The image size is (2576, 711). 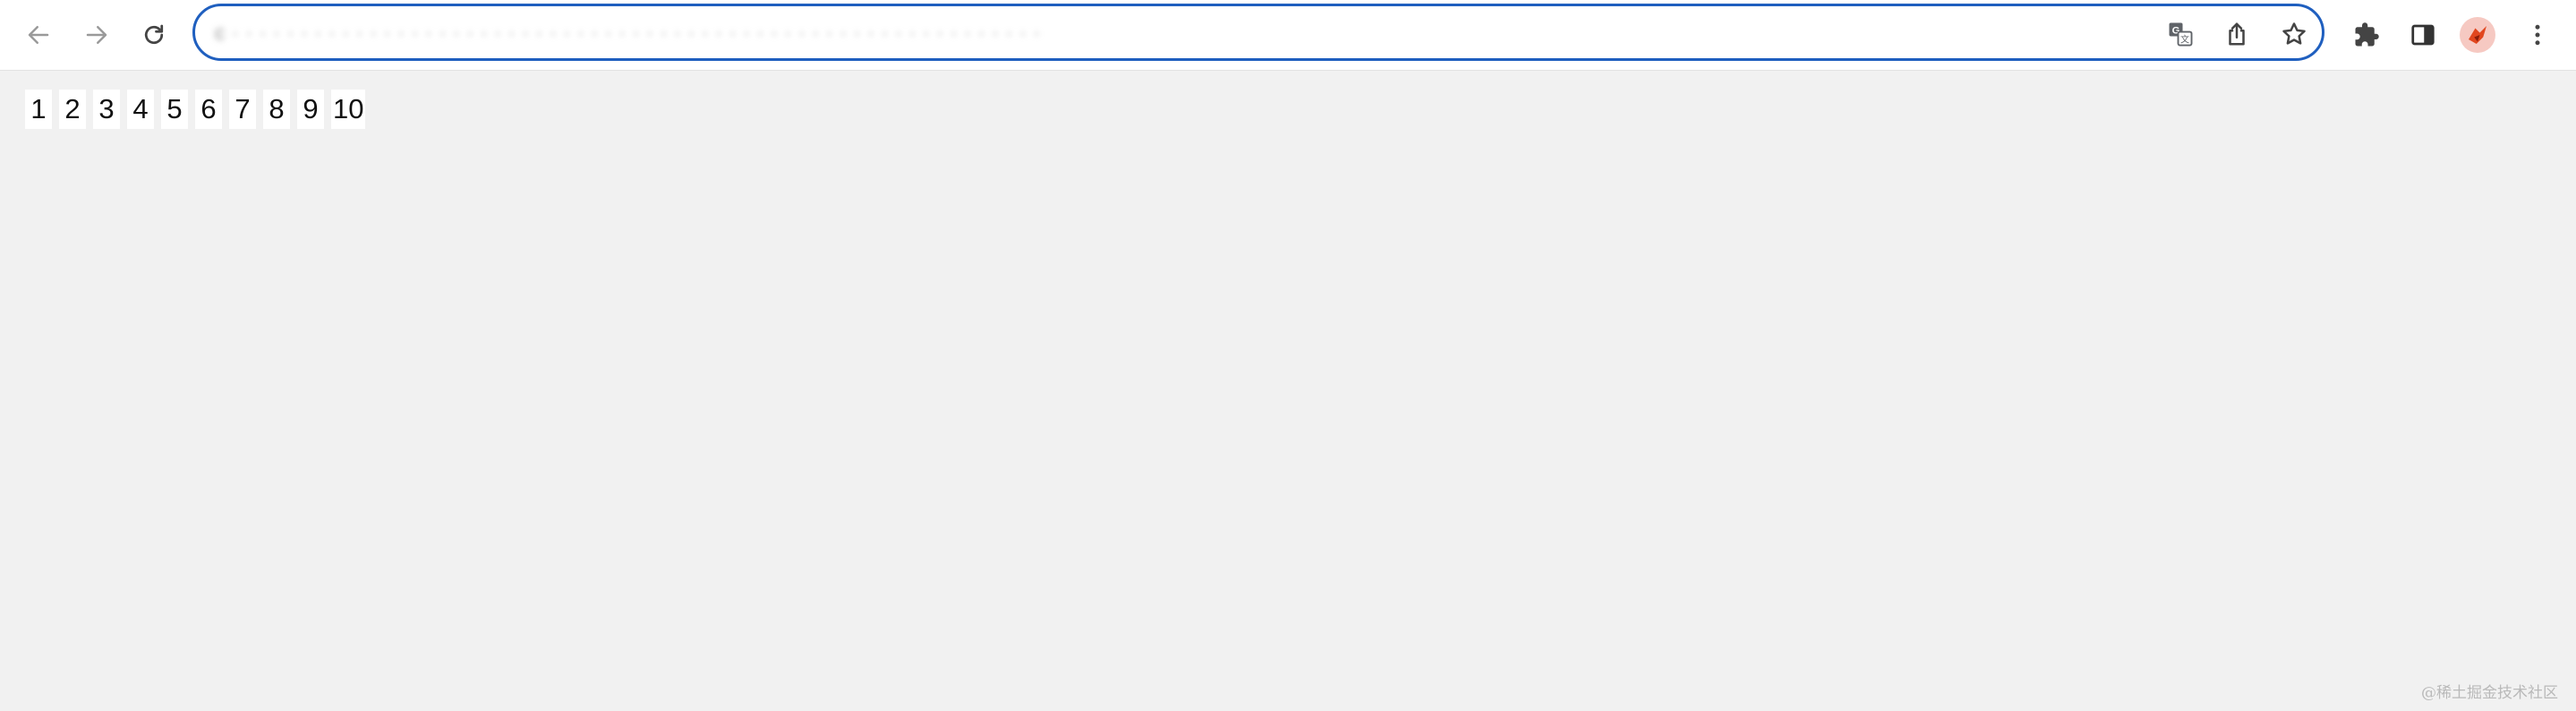 I want to click on menu-button, so click(x=2537, y=35).